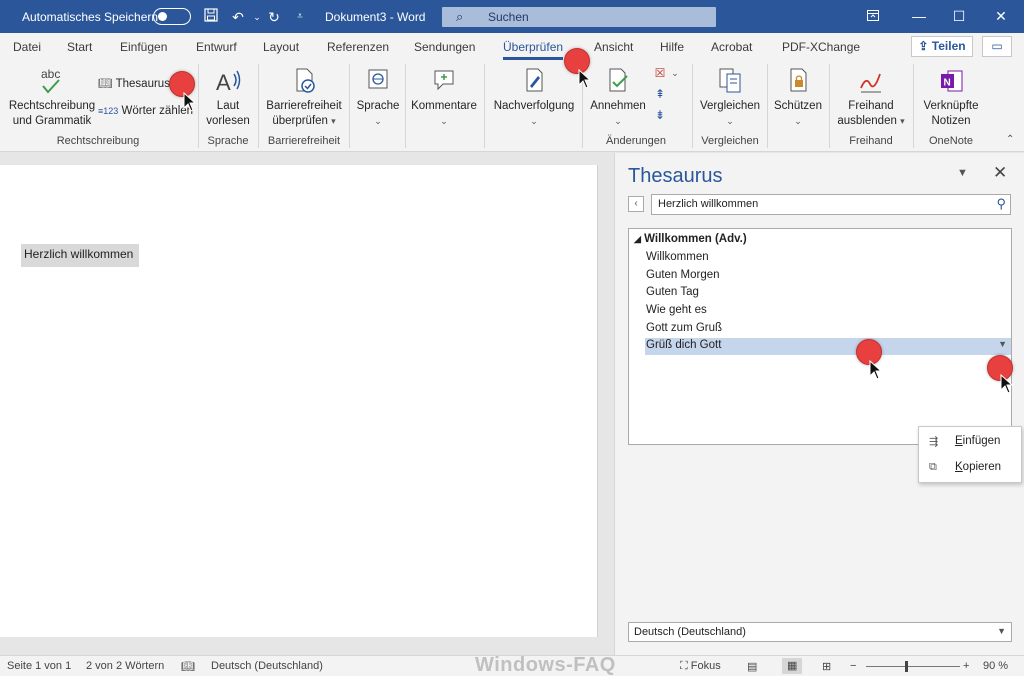  What do you see at coordinates (820, 632) in the screenshot?
I see `thesaurus-language-select: Deutsch (Deutschland) ▼` at bounding box center [820, 632].